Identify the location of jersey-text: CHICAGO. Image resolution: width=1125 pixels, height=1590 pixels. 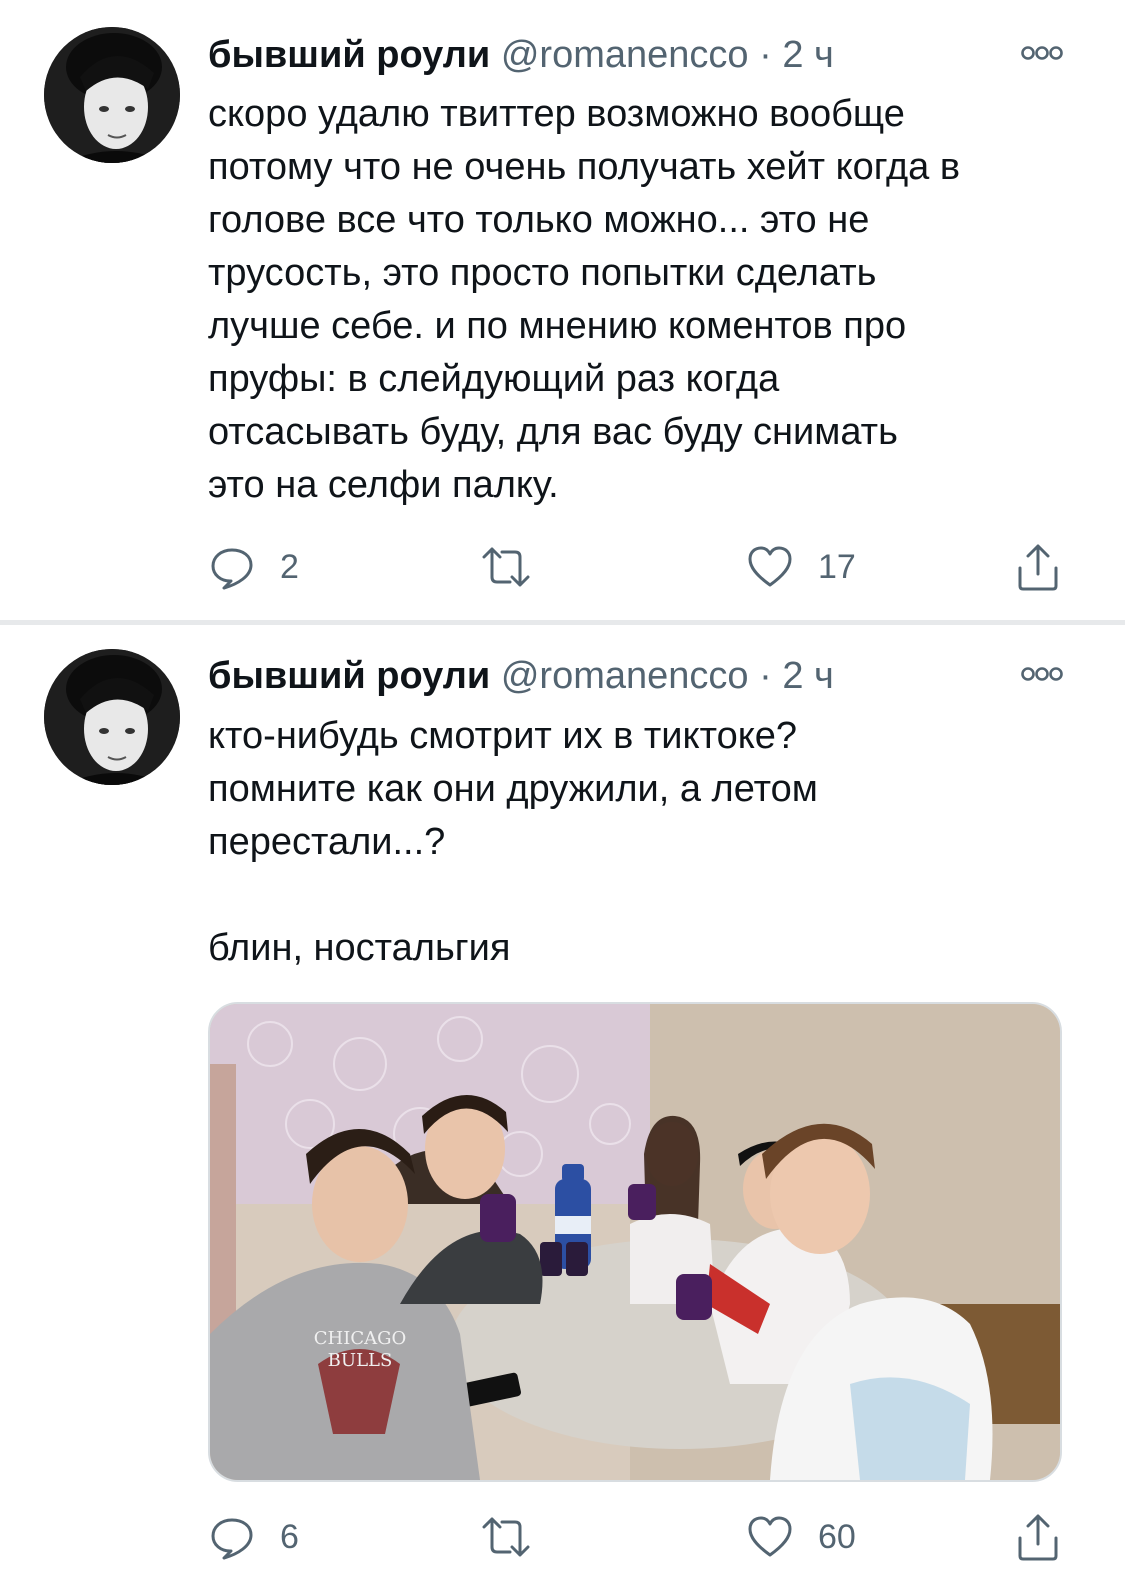
(360, 1338).